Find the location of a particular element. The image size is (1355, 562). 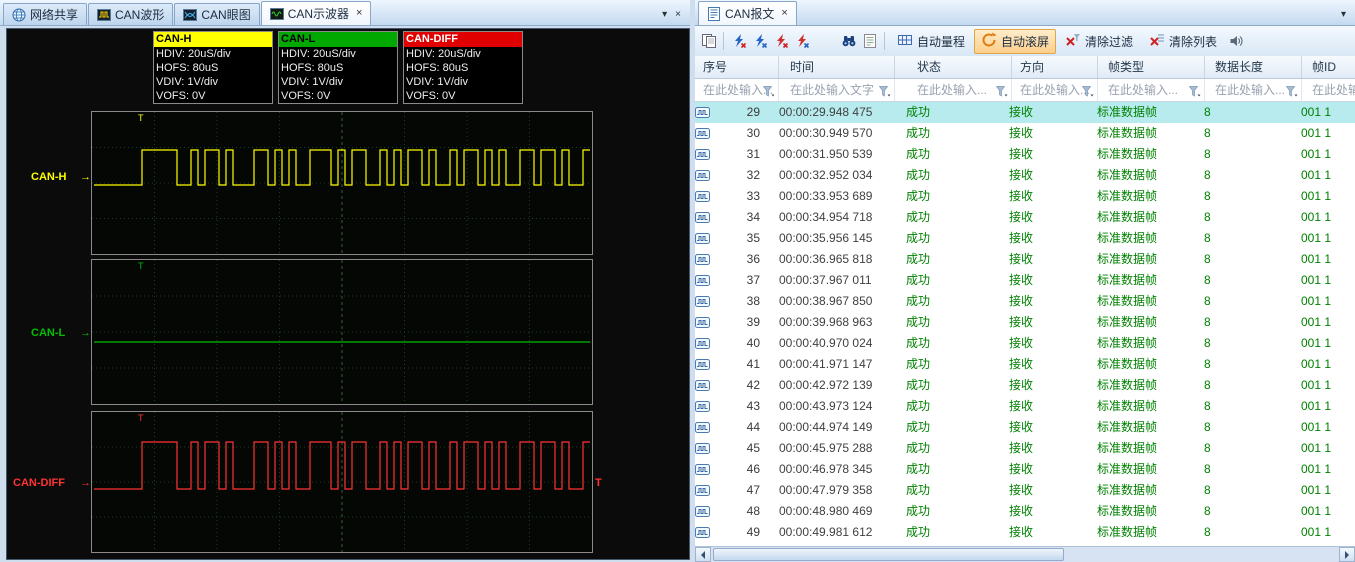

horizontal-scrollbar is located at coordinates (1025, 554).